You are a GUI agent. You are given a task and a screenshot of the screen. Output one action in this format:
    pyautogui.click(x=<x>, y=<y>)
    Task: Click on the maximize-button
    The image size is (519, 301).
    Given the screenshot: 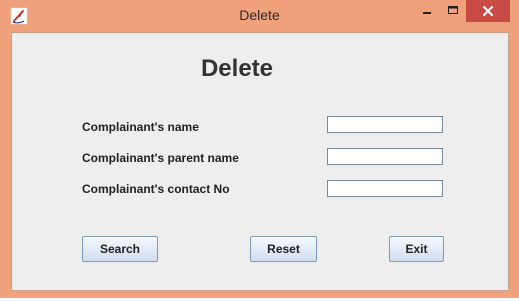 What is the action you would take?
    pyautogui.click(x=453, y=11)
    